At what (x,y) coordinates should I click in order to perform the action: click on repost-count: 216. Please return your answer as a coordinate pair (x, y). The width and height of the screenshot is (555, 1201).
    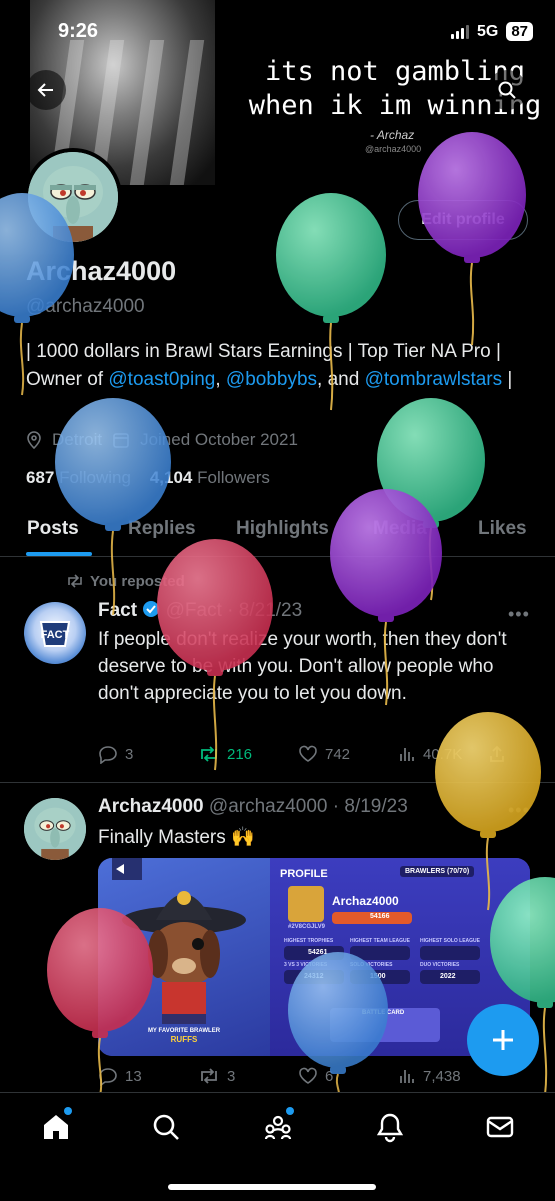
    Looking at the image, I should click on (240, 754).